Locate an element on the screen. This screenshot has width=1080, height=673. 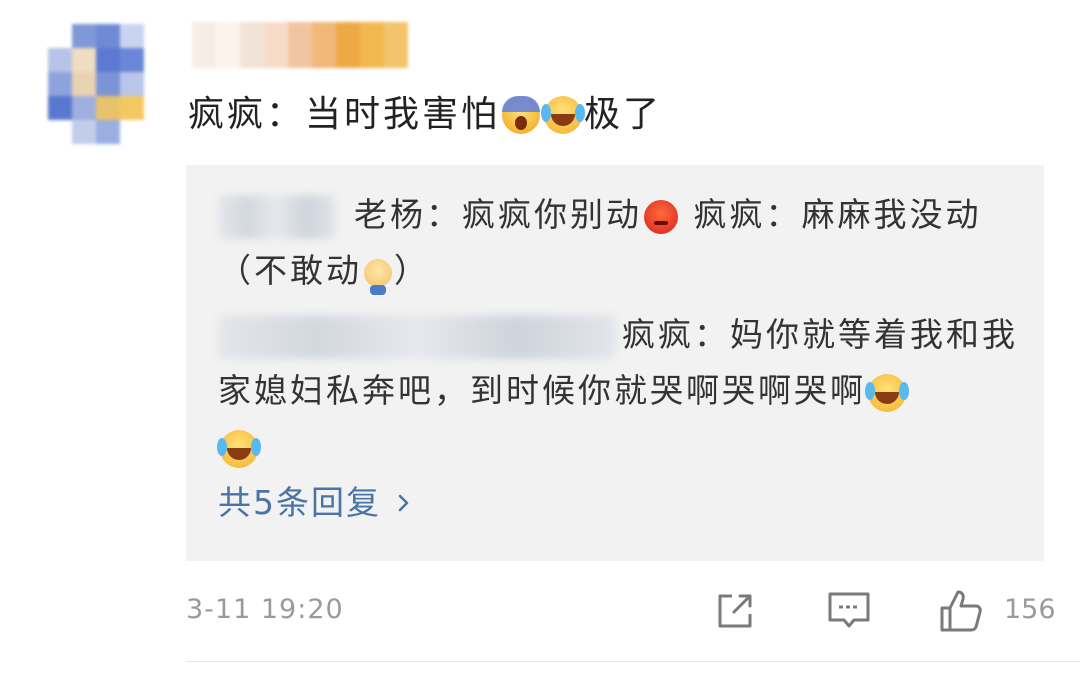
timestamp: 3-11 19:20 is located at coordinates (265, 609).